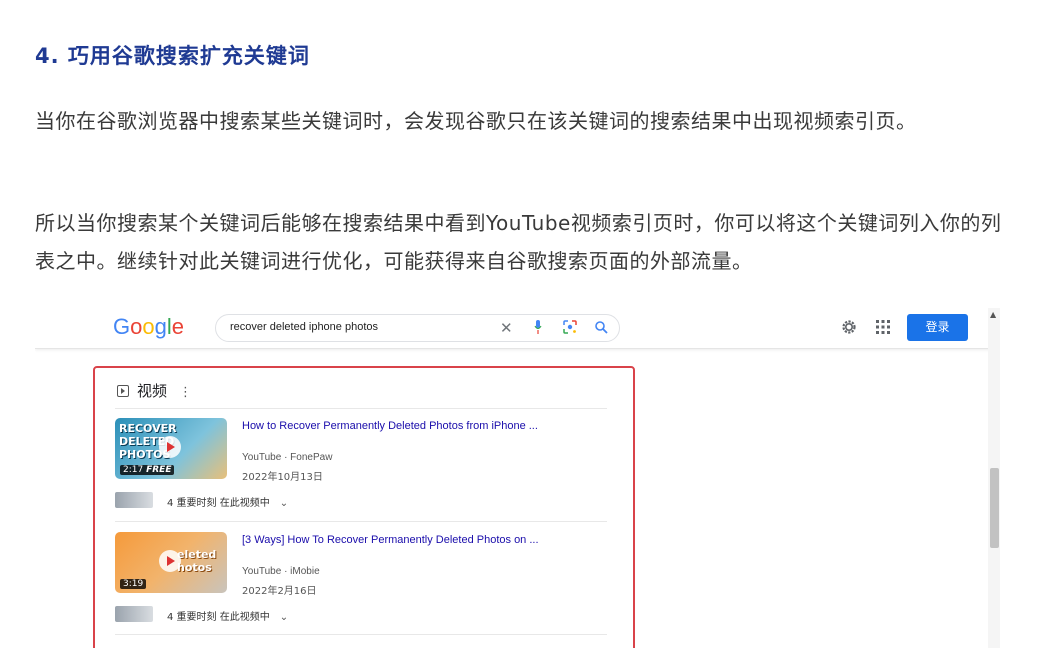 The image size is (1060, 648). What do you see at coordinates (601, 327) in the screenshot?
I see `search-icon` at bounding box center [601, 327].